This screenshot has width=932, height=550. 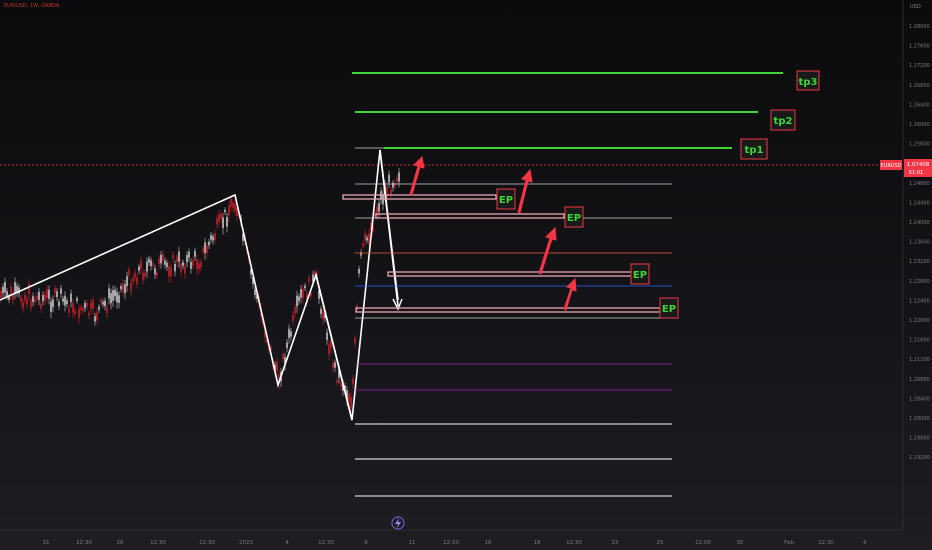 What do you see at coordinates (120, 543) in the screenshot?
I see `time-tick-label: 26` at bounding box center [120, 543].